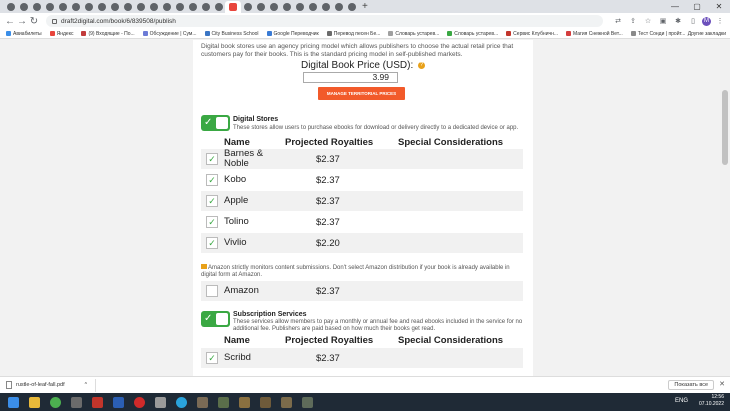  I want to click on translate-icon: ⇄, so click(618, 21).